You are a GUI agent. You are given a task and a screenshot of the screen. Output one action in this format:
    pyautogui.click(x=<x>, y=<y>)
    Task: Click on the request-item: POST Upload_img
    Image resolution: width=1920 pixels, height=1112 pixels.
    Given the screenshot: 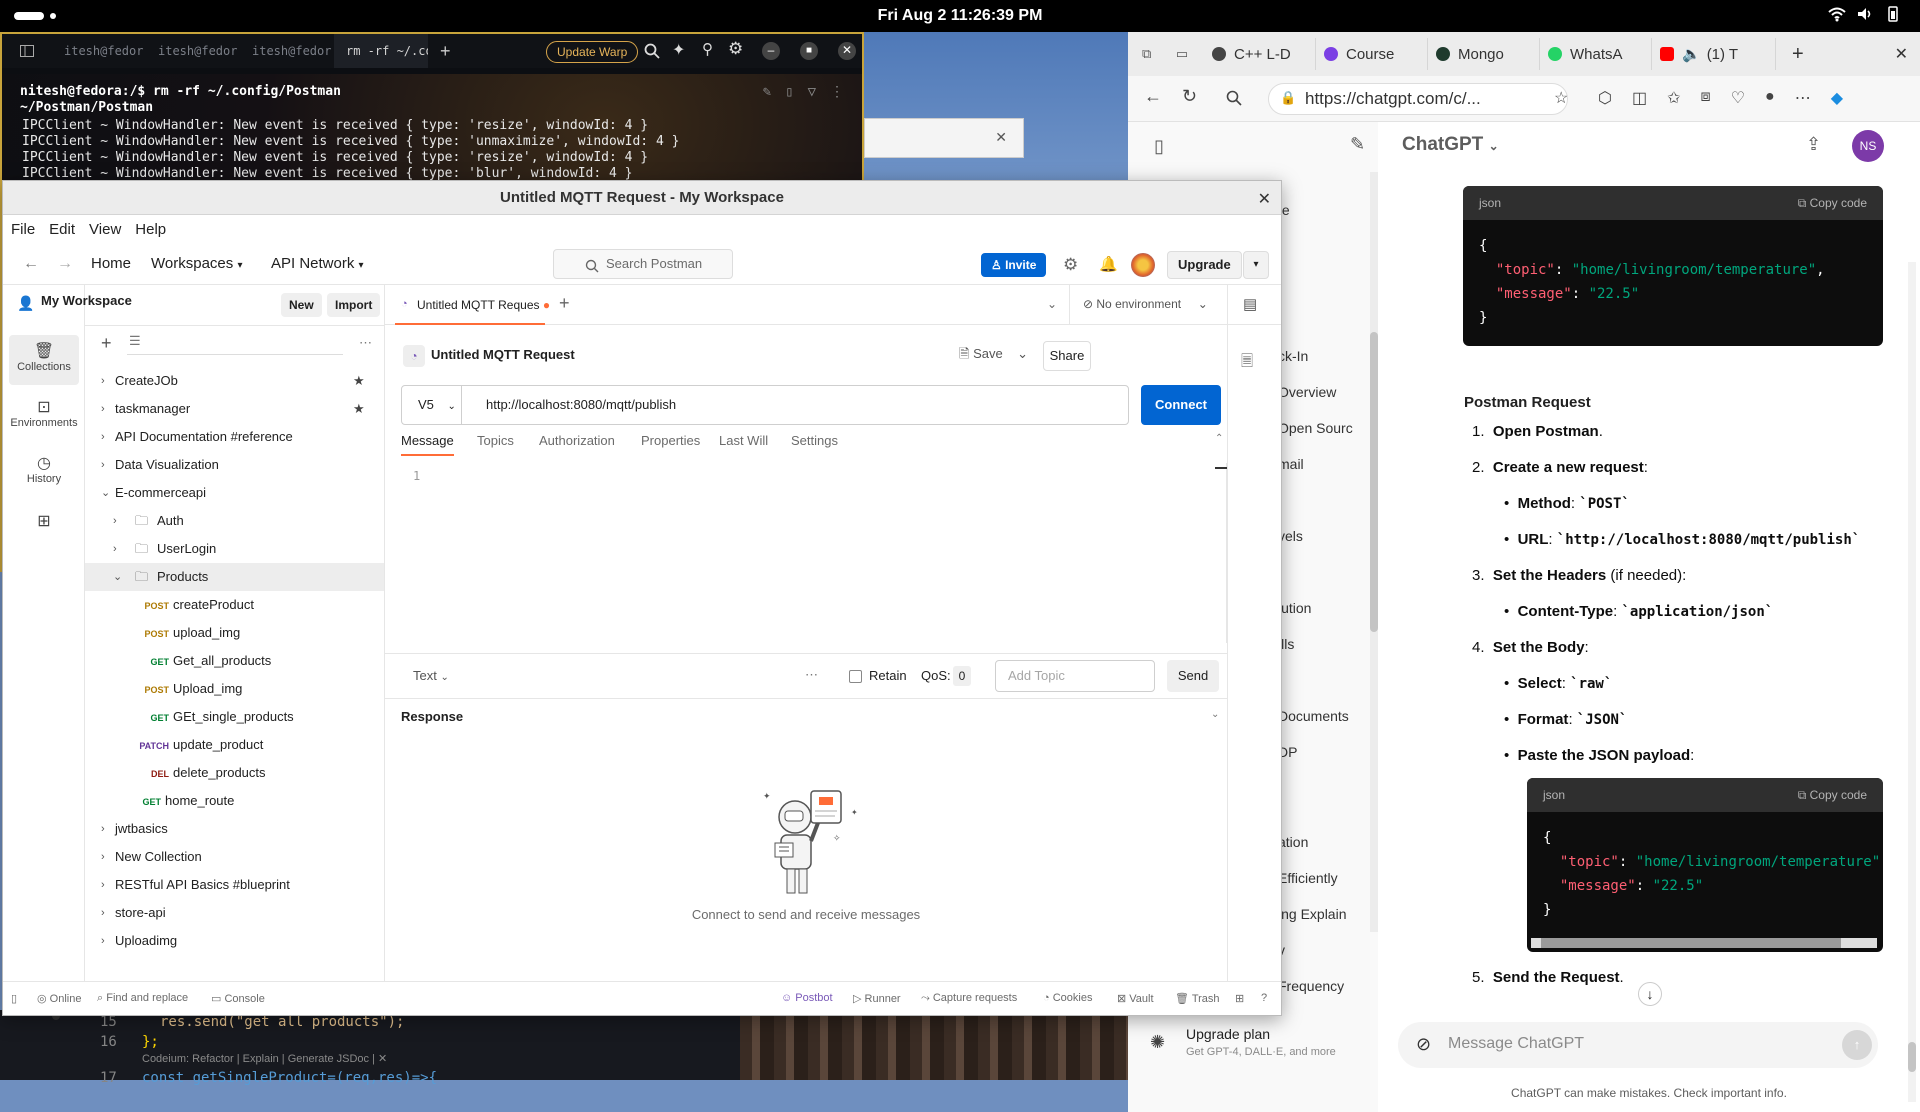 What is the action you would take?
    pyautogui.click(x=234, y=689)
    